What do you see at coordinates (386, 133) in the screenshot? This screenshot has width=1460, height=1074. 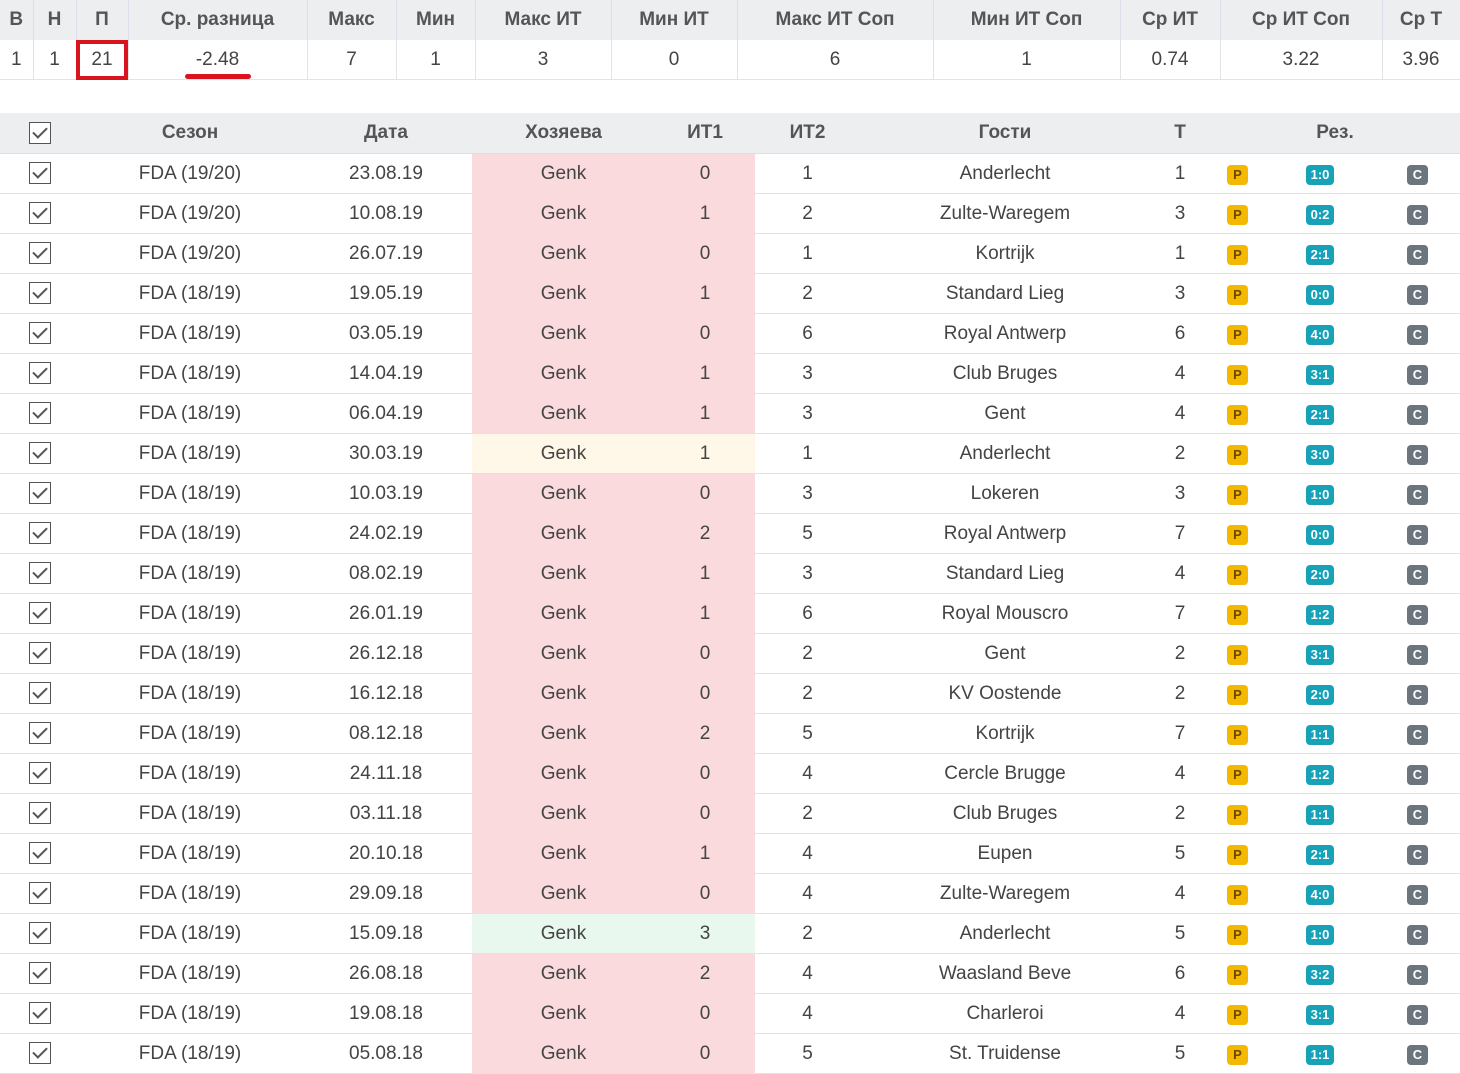 I see `col-date: Дата` at bounding box center [386, 133].